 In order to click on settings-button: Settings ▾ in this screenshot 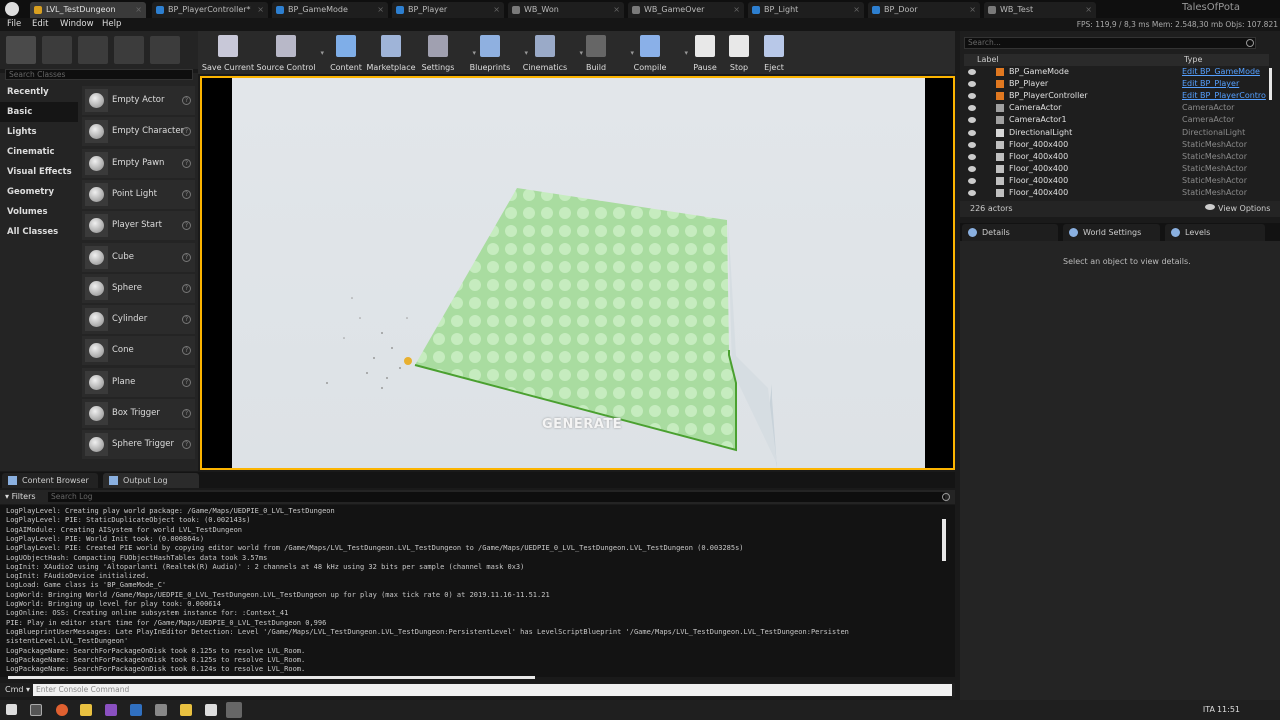, I will do `click(442, 53)`.